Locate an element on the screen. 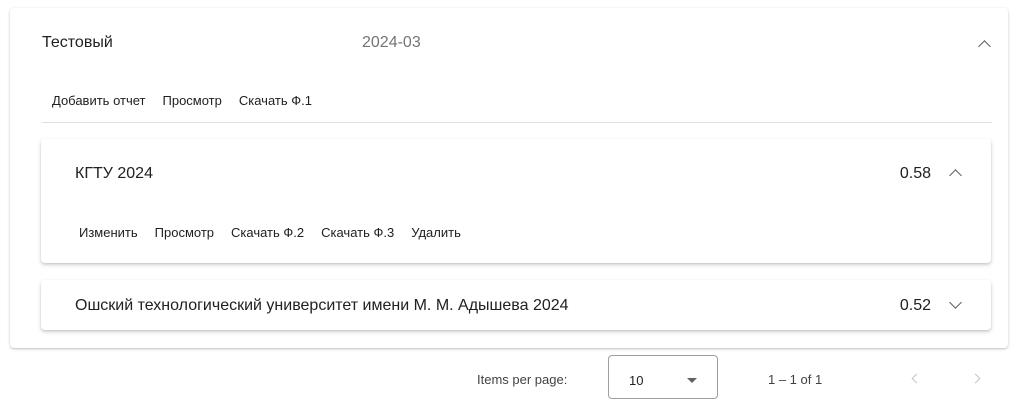 The width and height of the screenshot is (1012, 399). chevron-down-icon is located at coordinates (955, 302).